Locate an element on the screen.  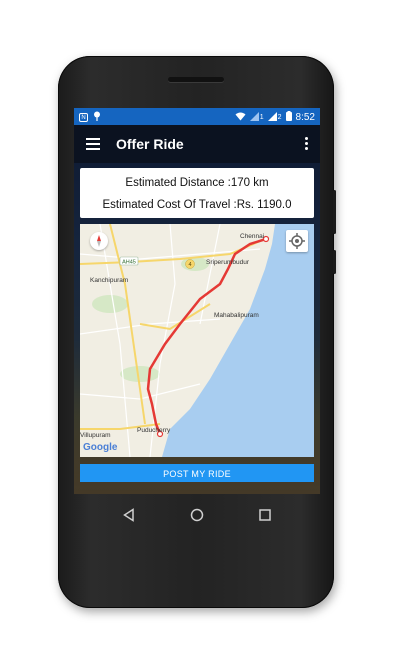
navigation-bar is located at coordinates (197, 517).